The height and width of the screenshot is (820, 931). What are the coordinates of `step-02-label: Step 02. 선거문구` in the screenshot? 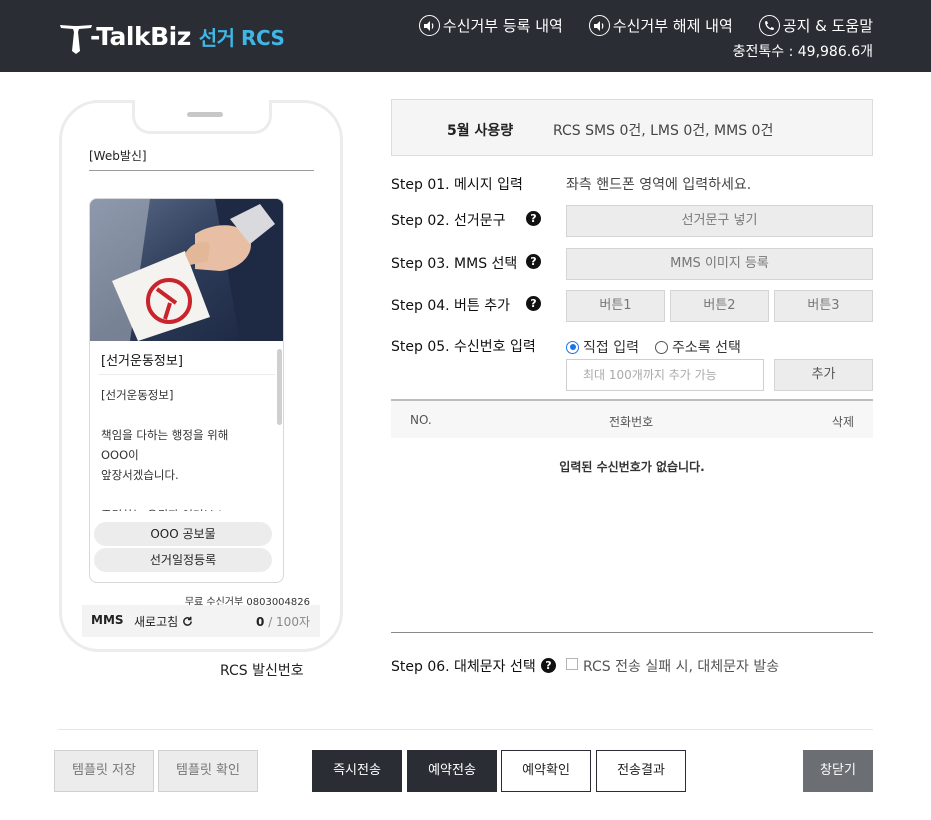 It's located at (448, 221).